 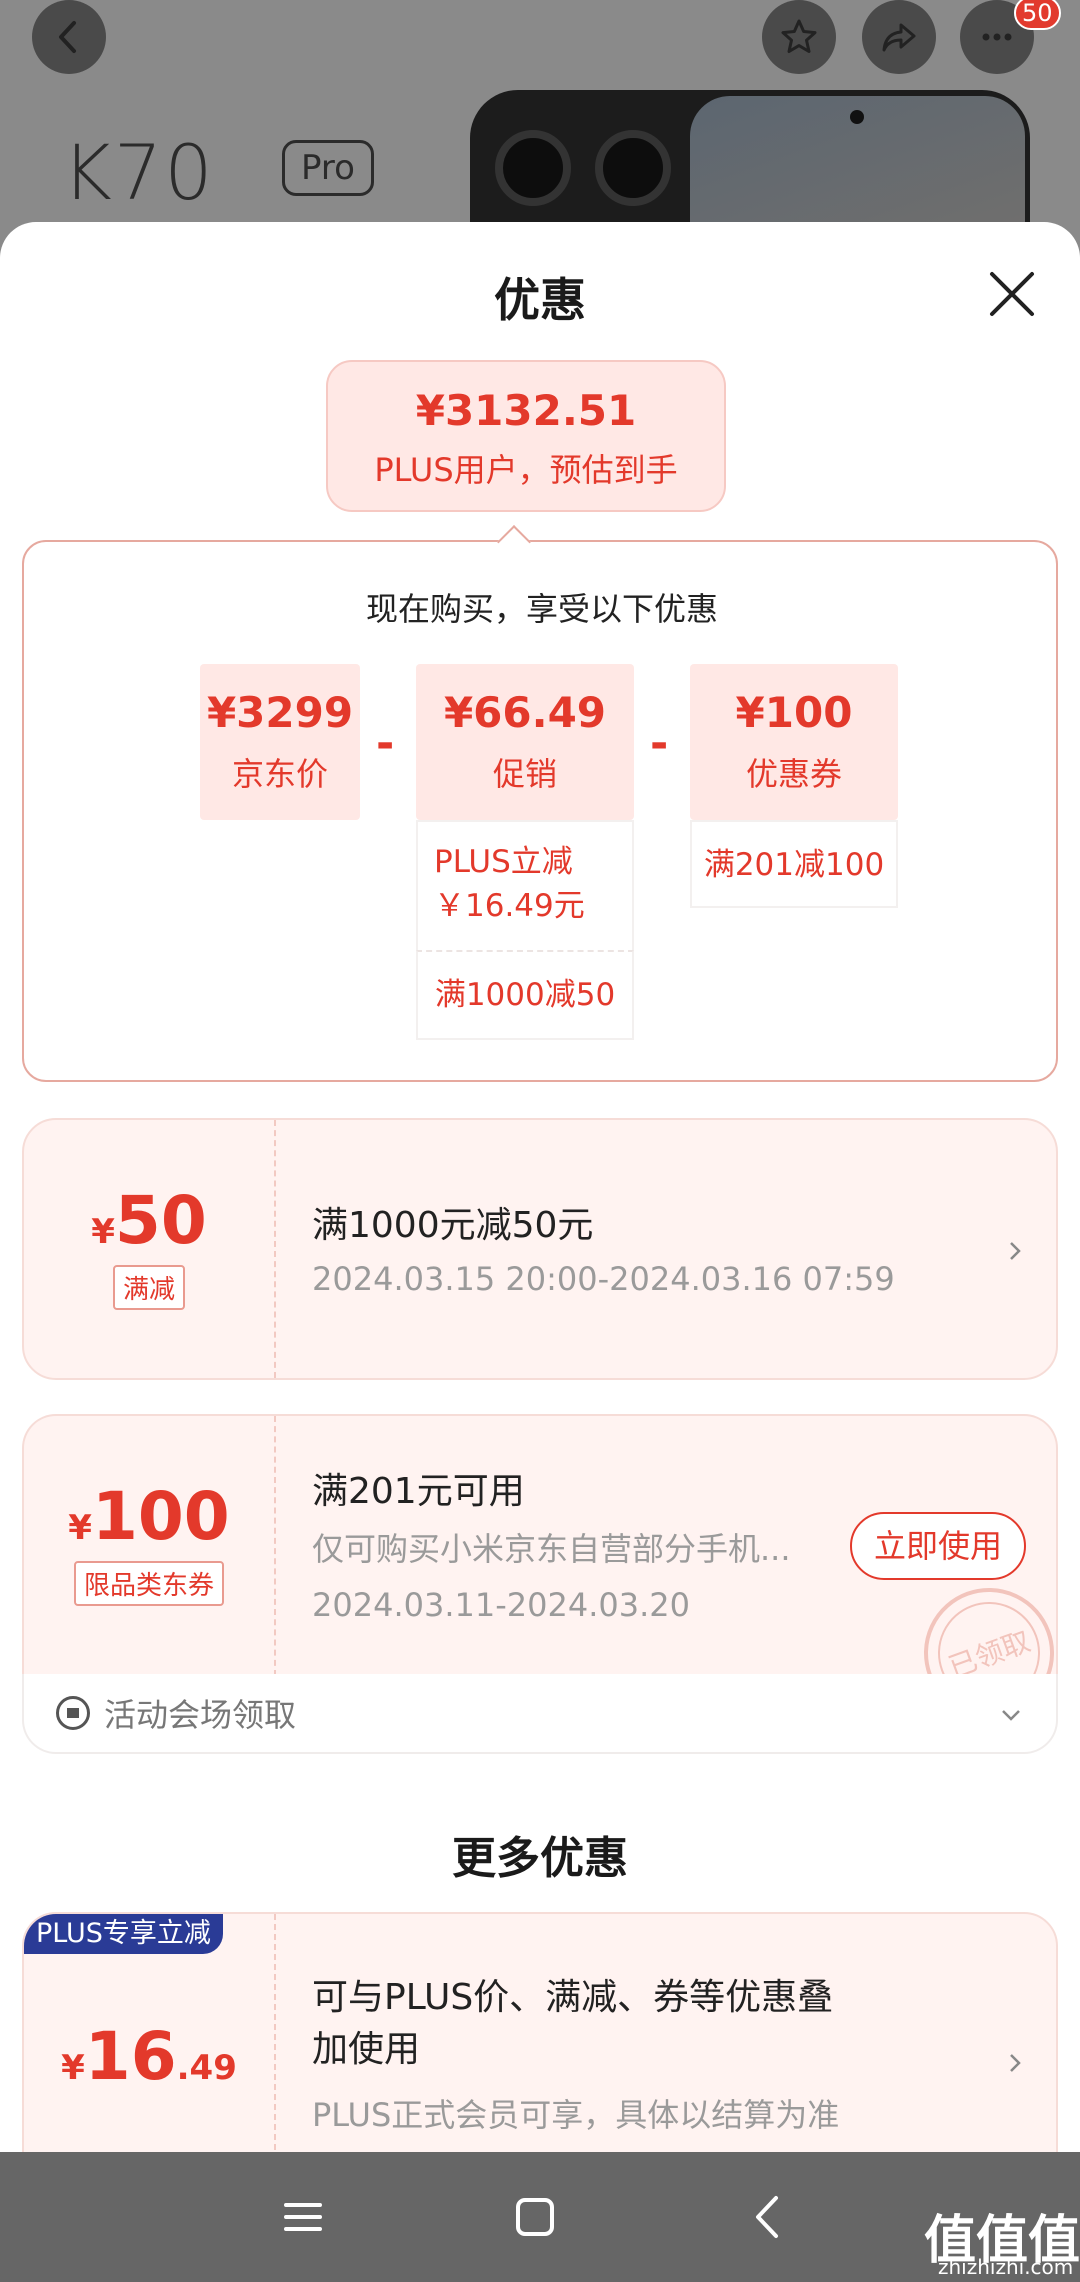 I want to click on front-camera, so click(x=857, y=117).